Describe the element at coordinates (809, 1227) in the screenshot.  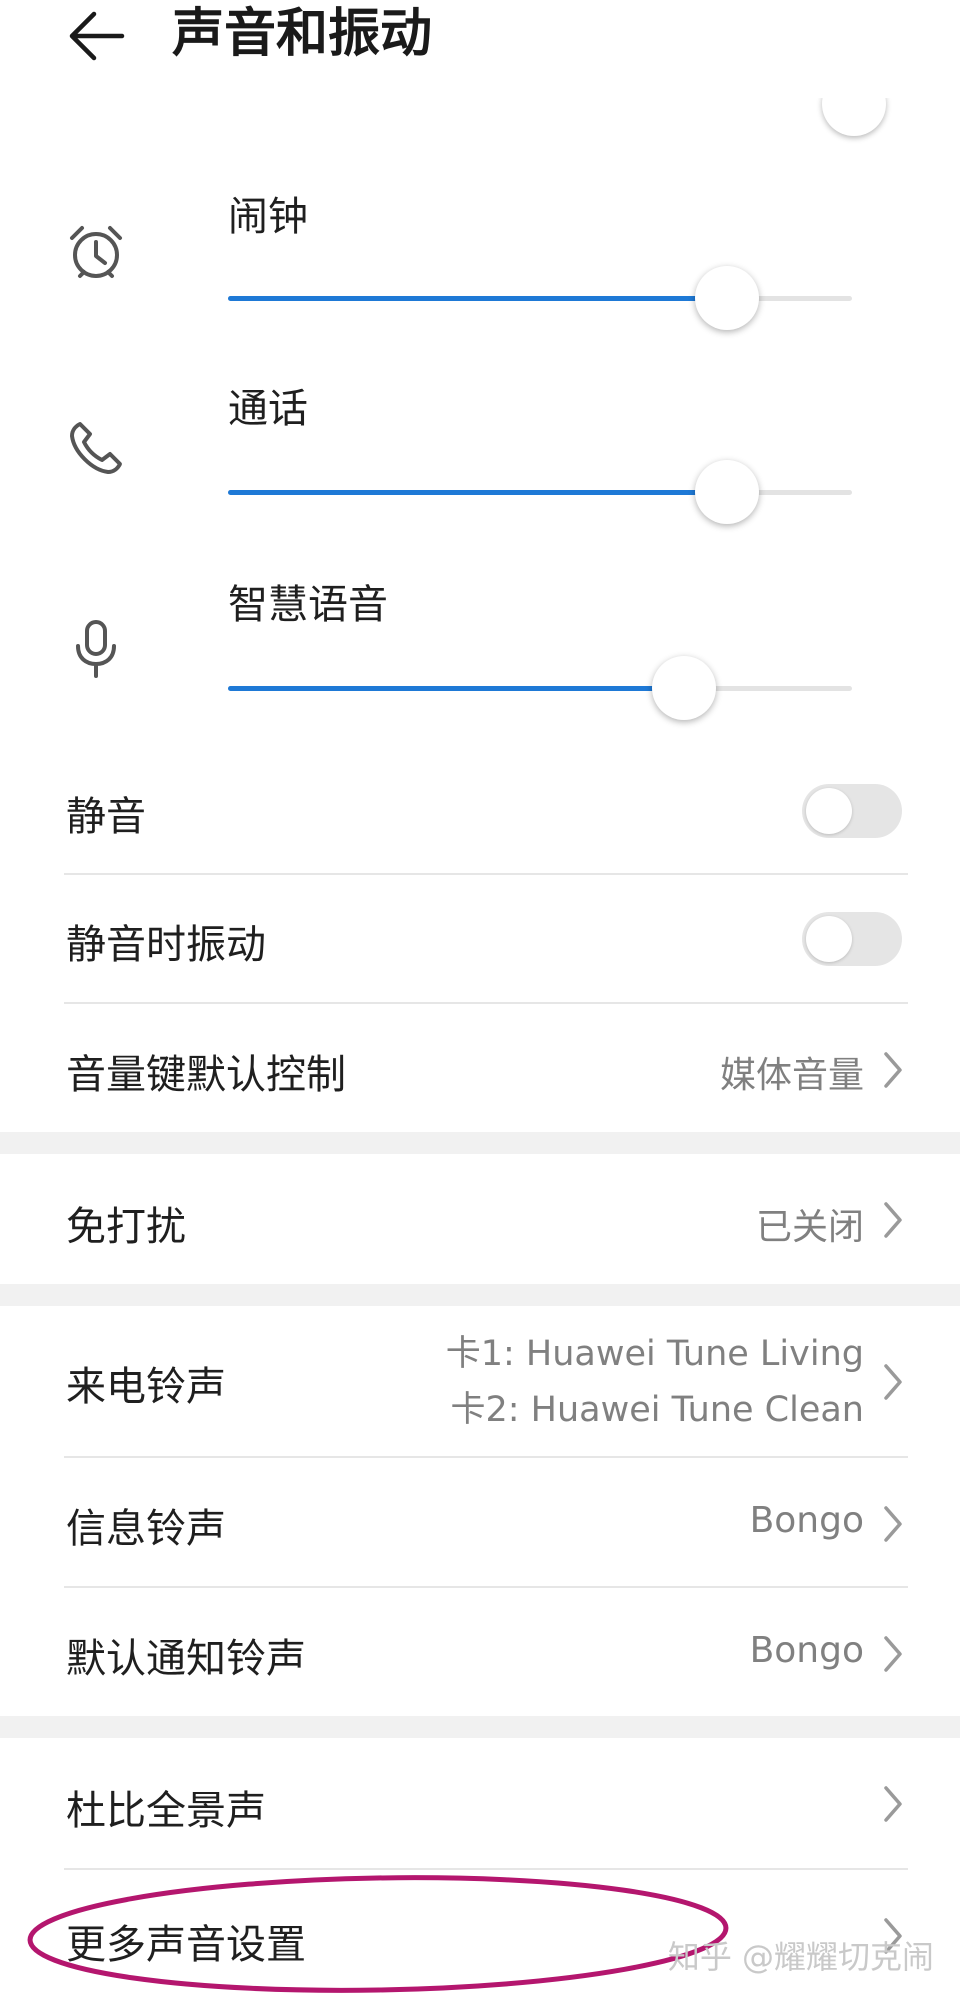
I see `do-not-disturb-value: 已关闭` at that location.